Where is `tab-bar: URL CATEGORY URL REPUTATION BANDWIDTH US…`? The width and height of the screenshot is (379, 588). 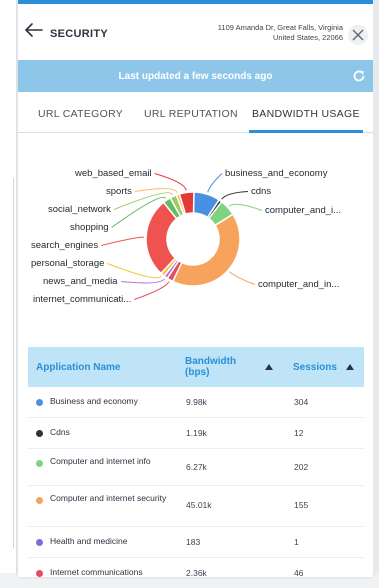
tab-bar: URL CATEGORY URL REPUTATION BANDWIDTH US… is located at coordinates (195, 115).